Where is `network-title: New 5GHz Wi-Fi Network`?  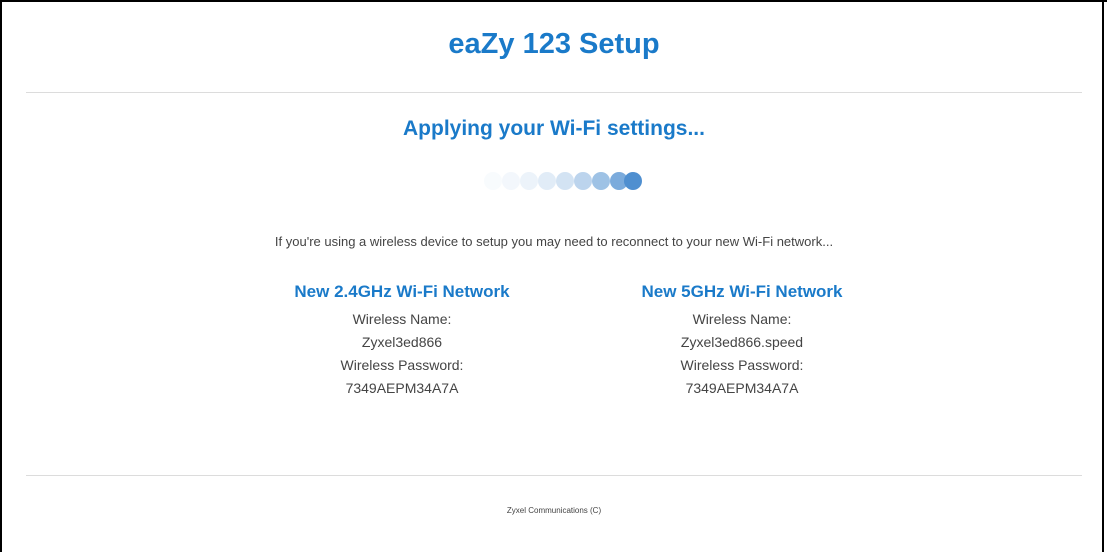 network-title: New 5GHz Wi-Fi Network is located at coordinates (742, 291).